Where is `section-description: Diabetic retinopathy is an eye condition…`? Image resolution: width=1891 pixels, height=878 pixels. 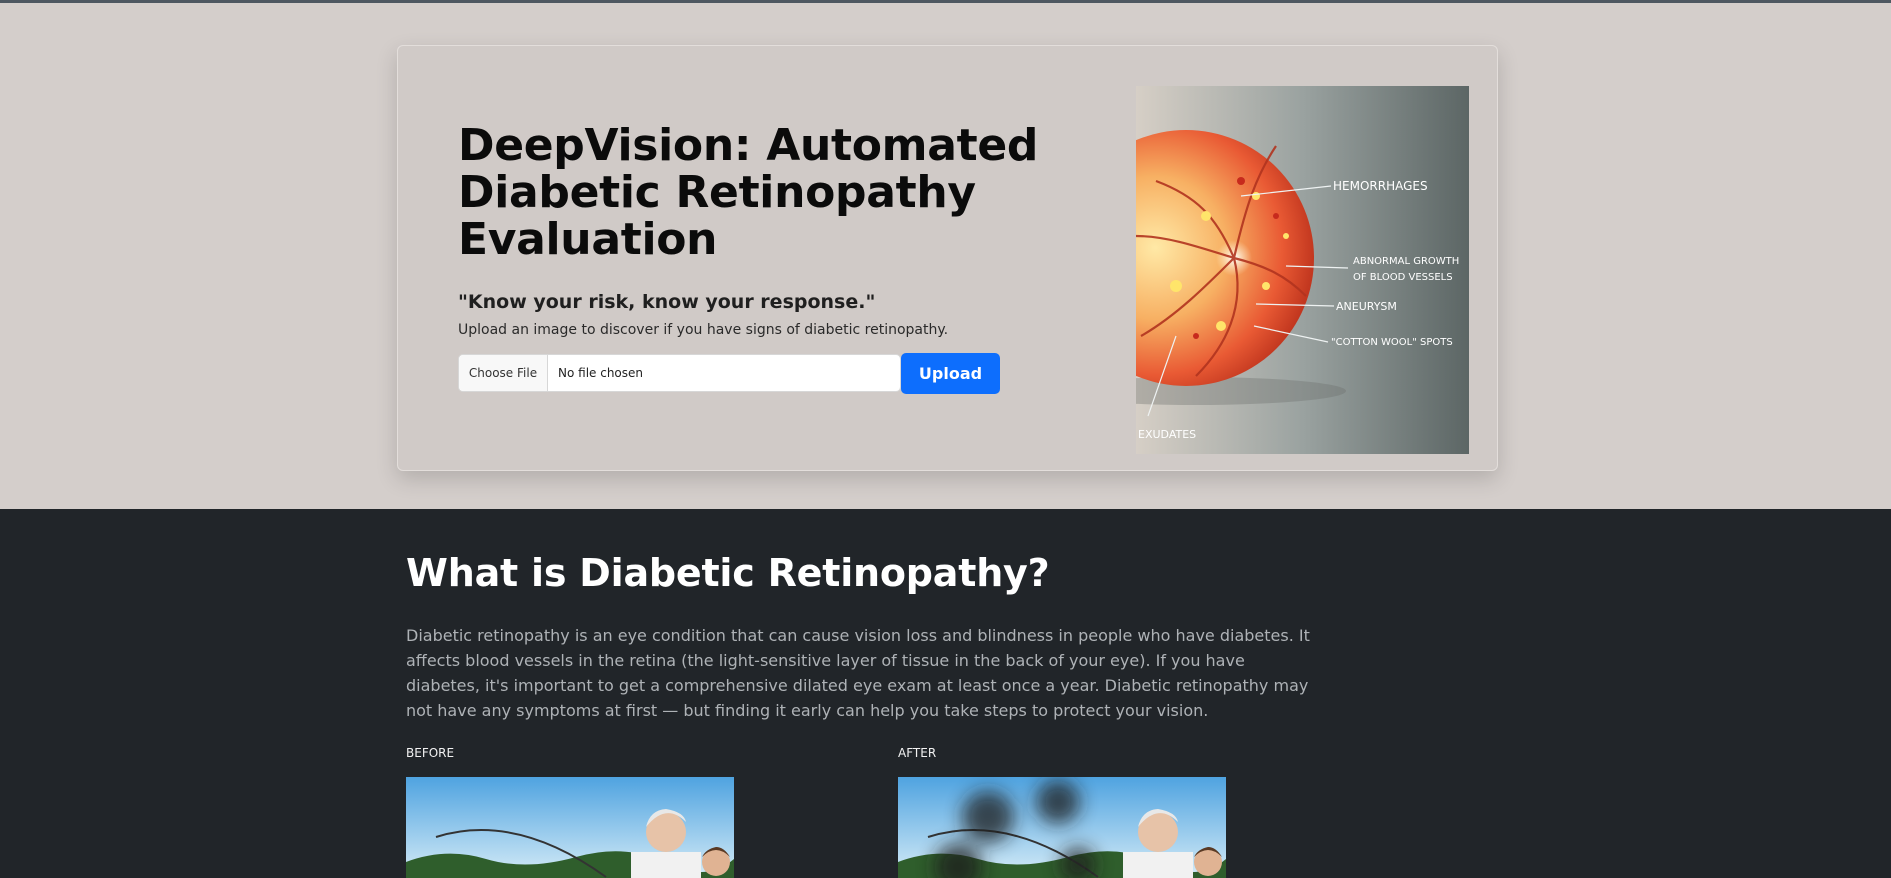
section-description: Diabetic retinopathy is an eye condition… is located at coordinates (858, 673).